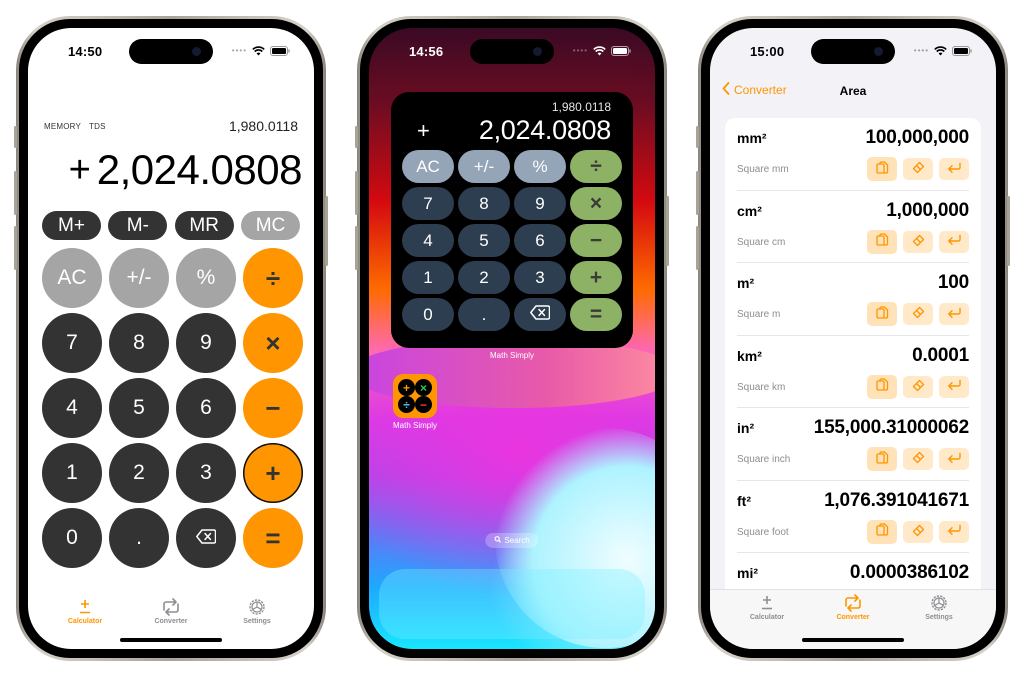 The height and width of the screenshot is (677, 1024). Describe the element at coordinates (270, 225) in the screenshot. I see `memory-clear-button: MC` at that location.